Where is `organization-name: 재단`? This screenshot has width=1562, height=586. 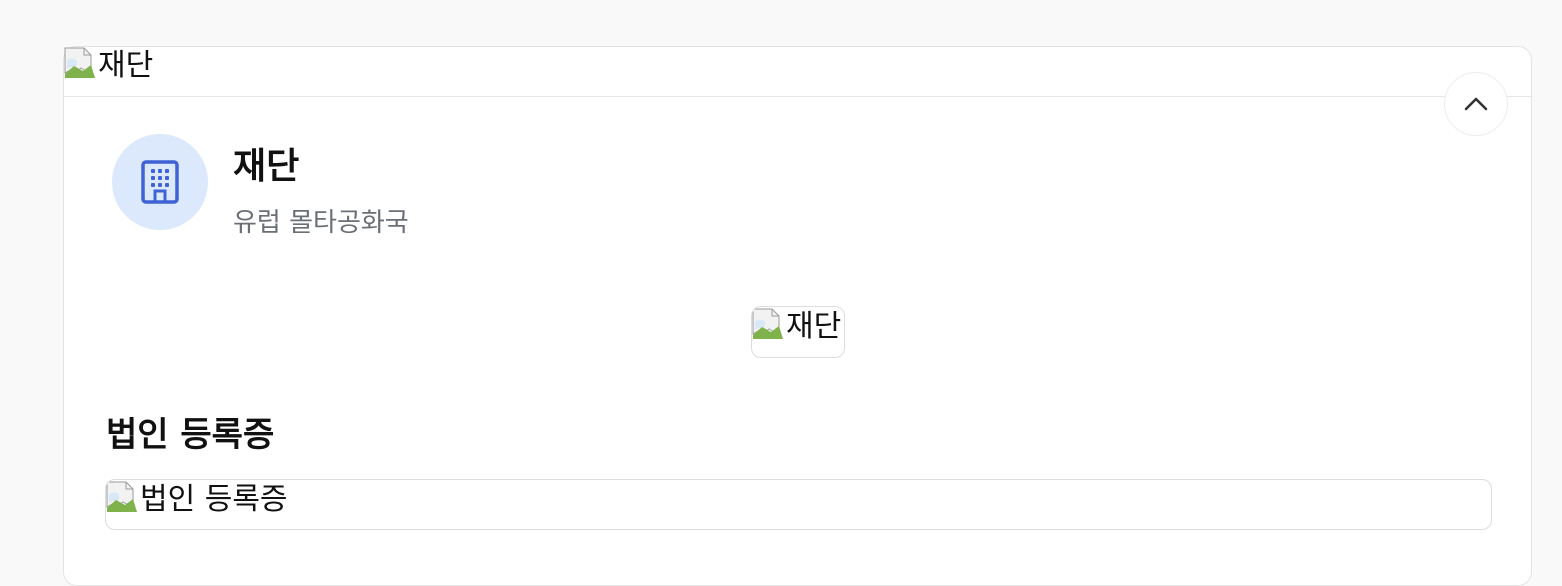 organization-name: 재단 is located at coordinates (266, 166).